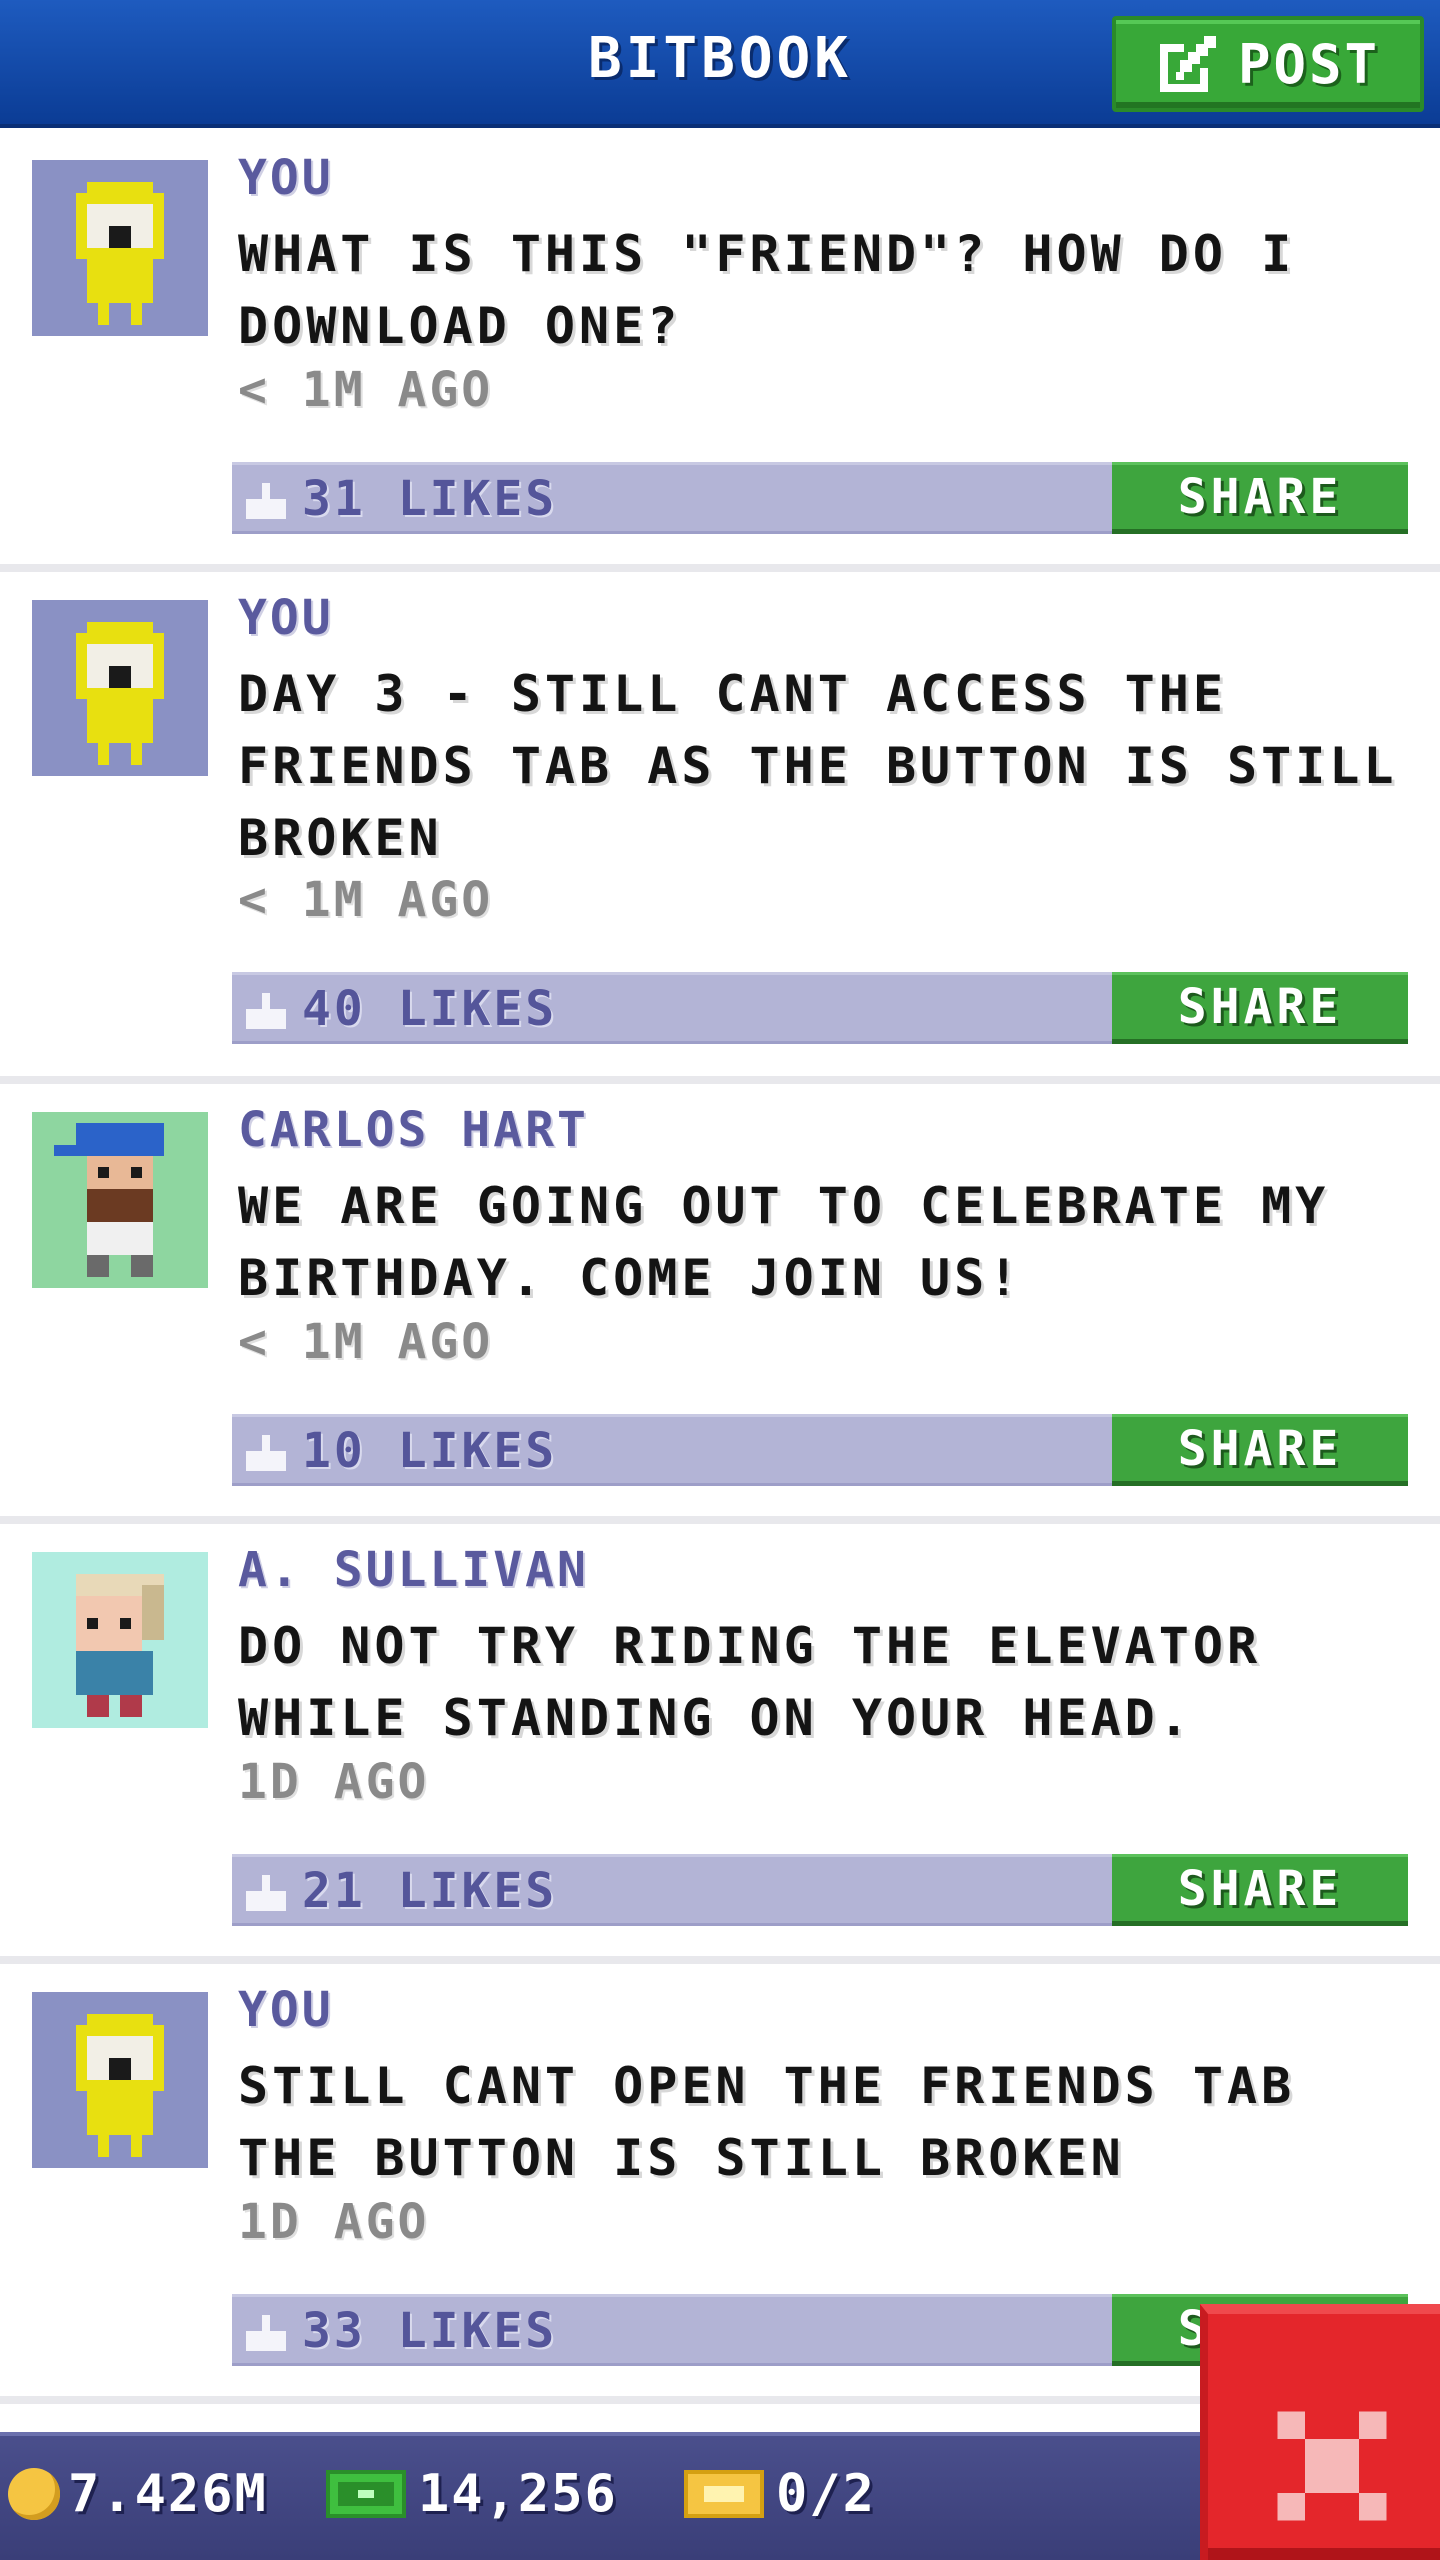 This screenshot has width=1440, height=2560. I want to click on likes-bar: 10 LIKES SHARE, so click(820, 1450).